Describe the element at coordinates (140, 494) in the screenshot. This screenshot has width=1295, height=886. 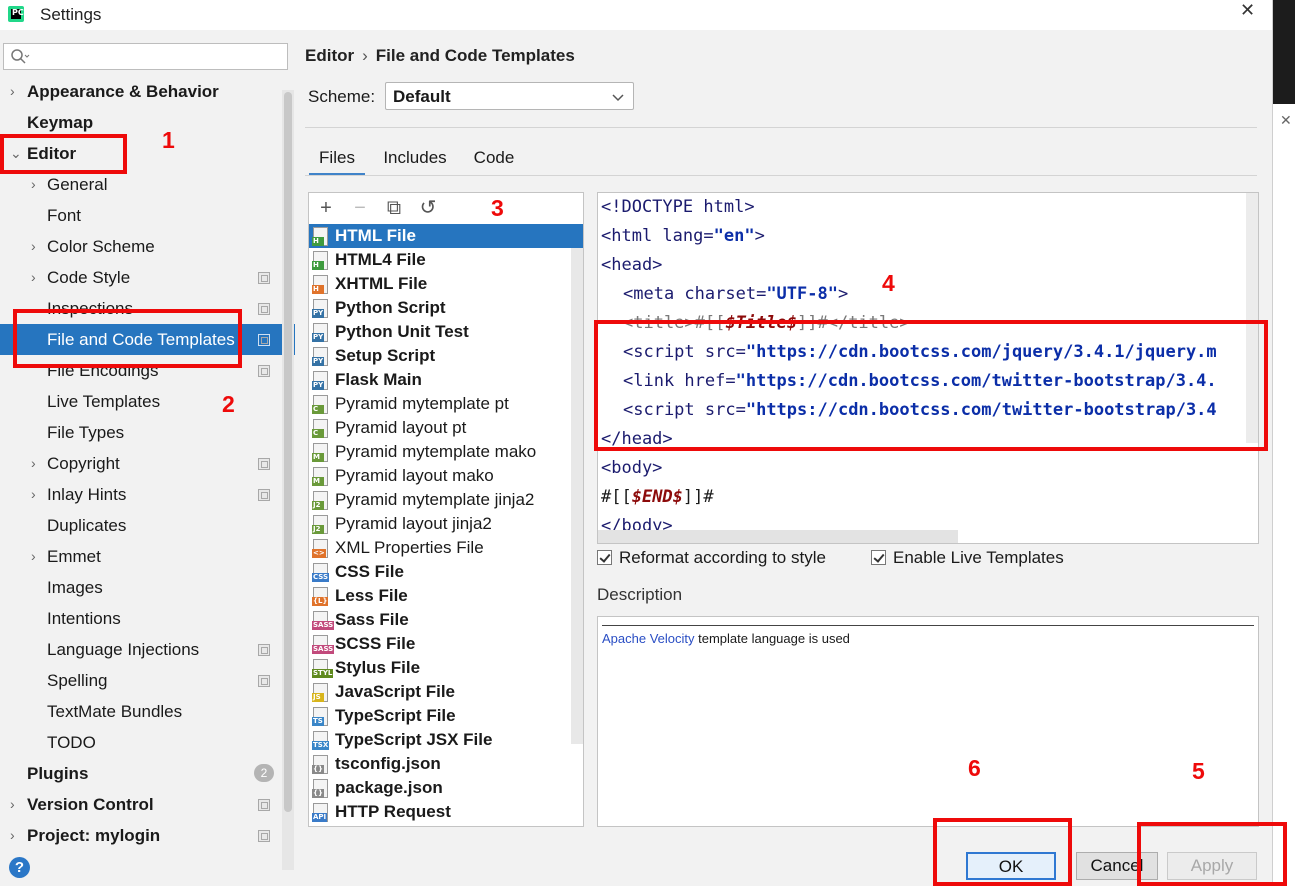
I see `sidebar-item-inlay-hints: › Inlay Hints` at that location.